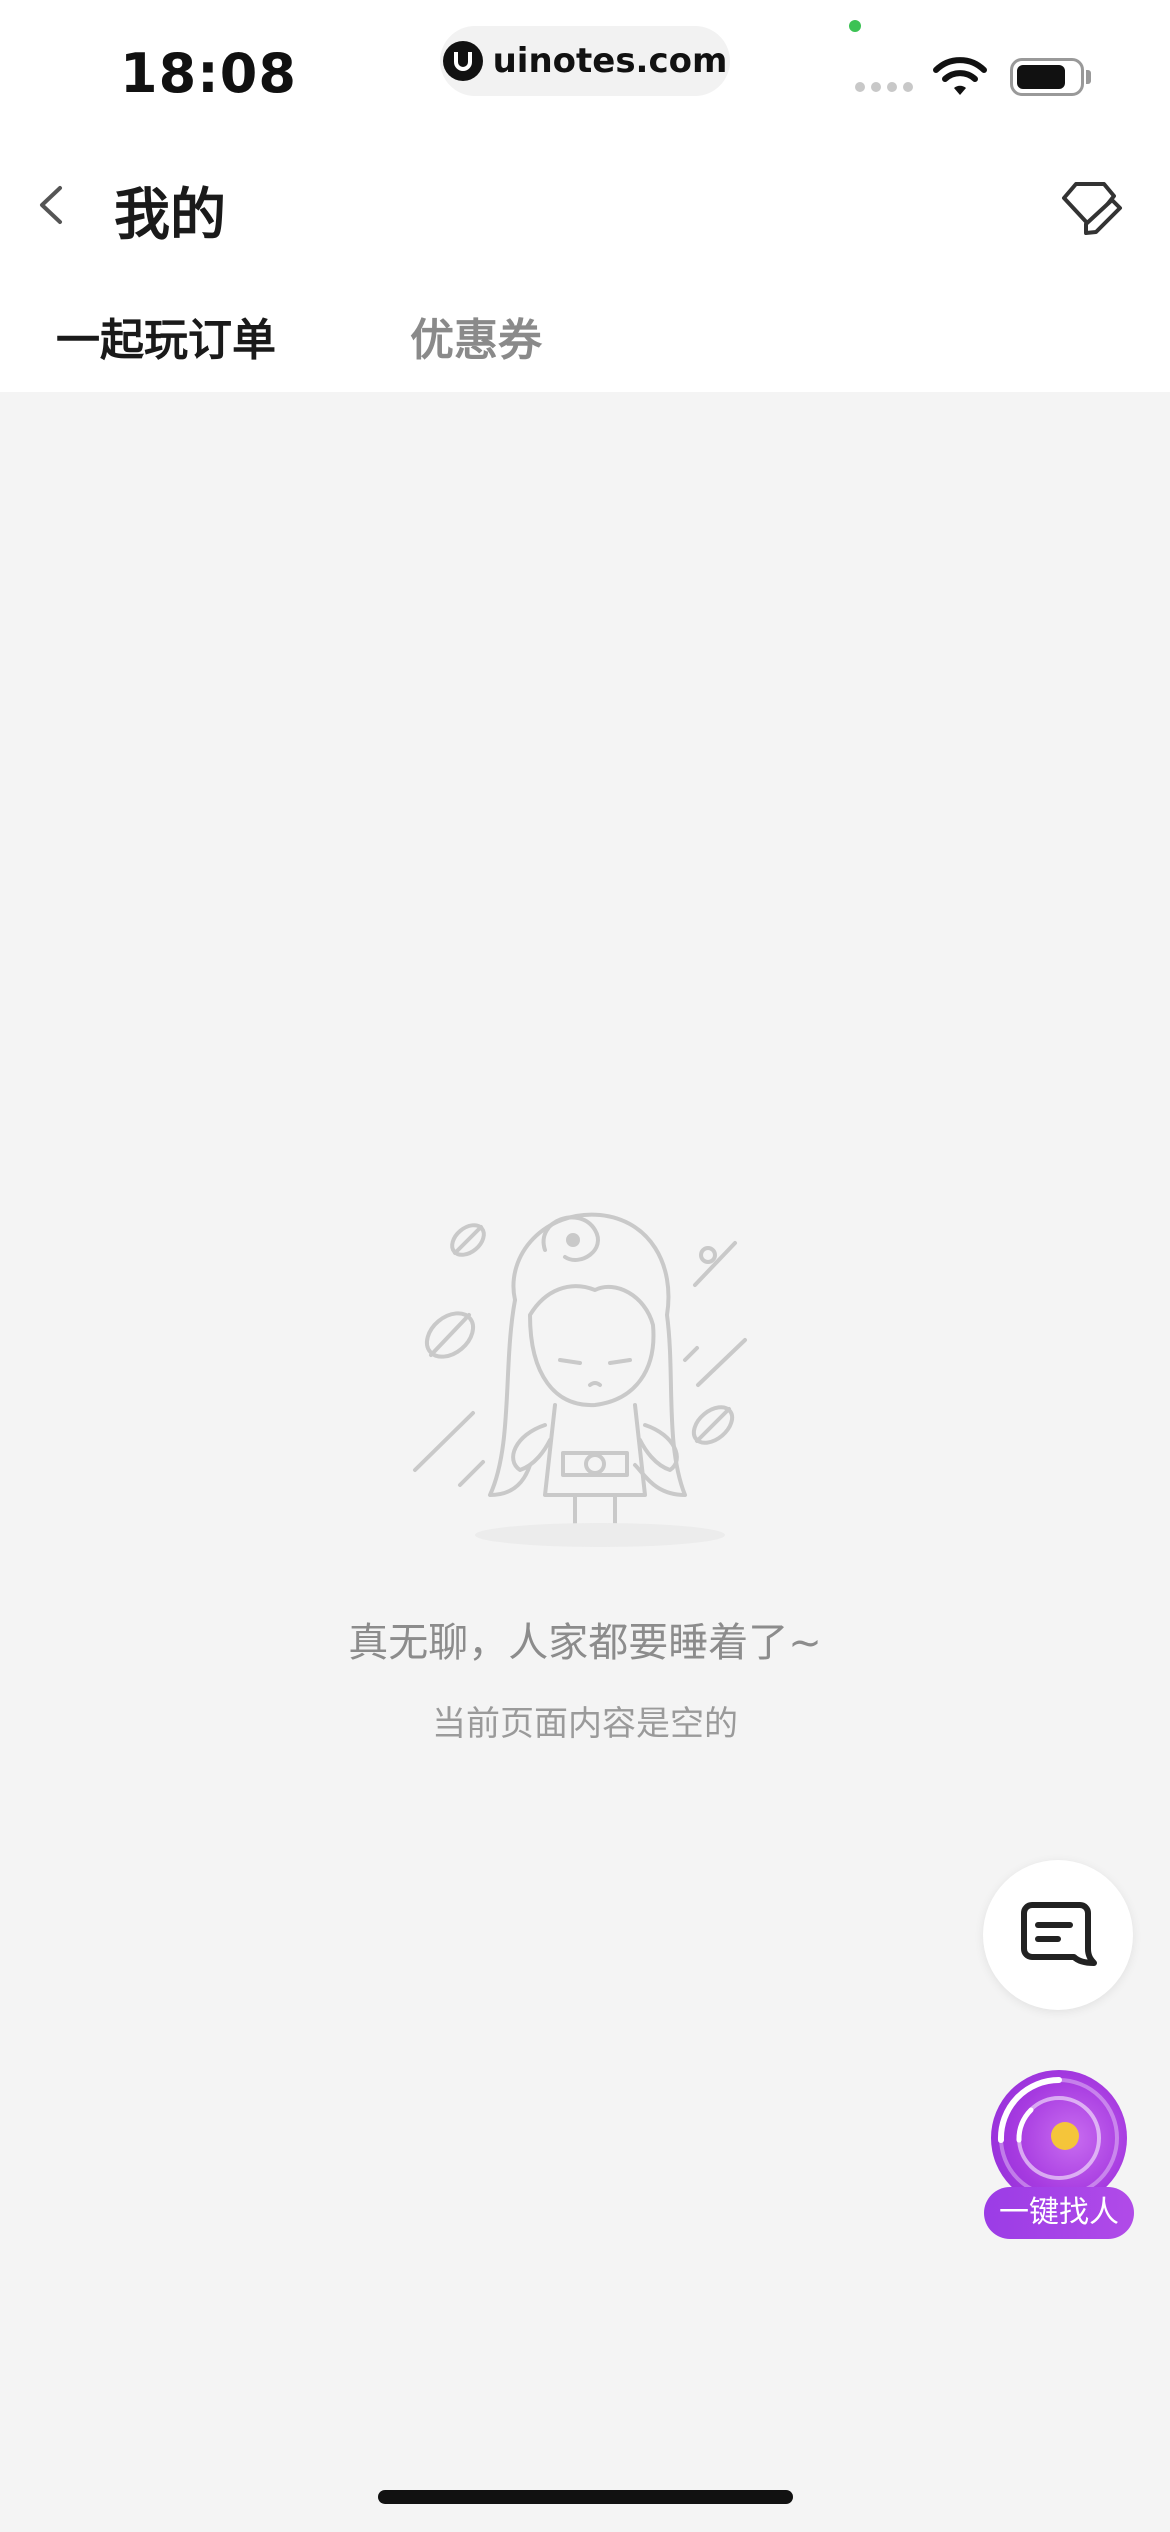 This screenshot has height=2532, width=1170. I want to click on nav-header: 我的, so click(585, 207).